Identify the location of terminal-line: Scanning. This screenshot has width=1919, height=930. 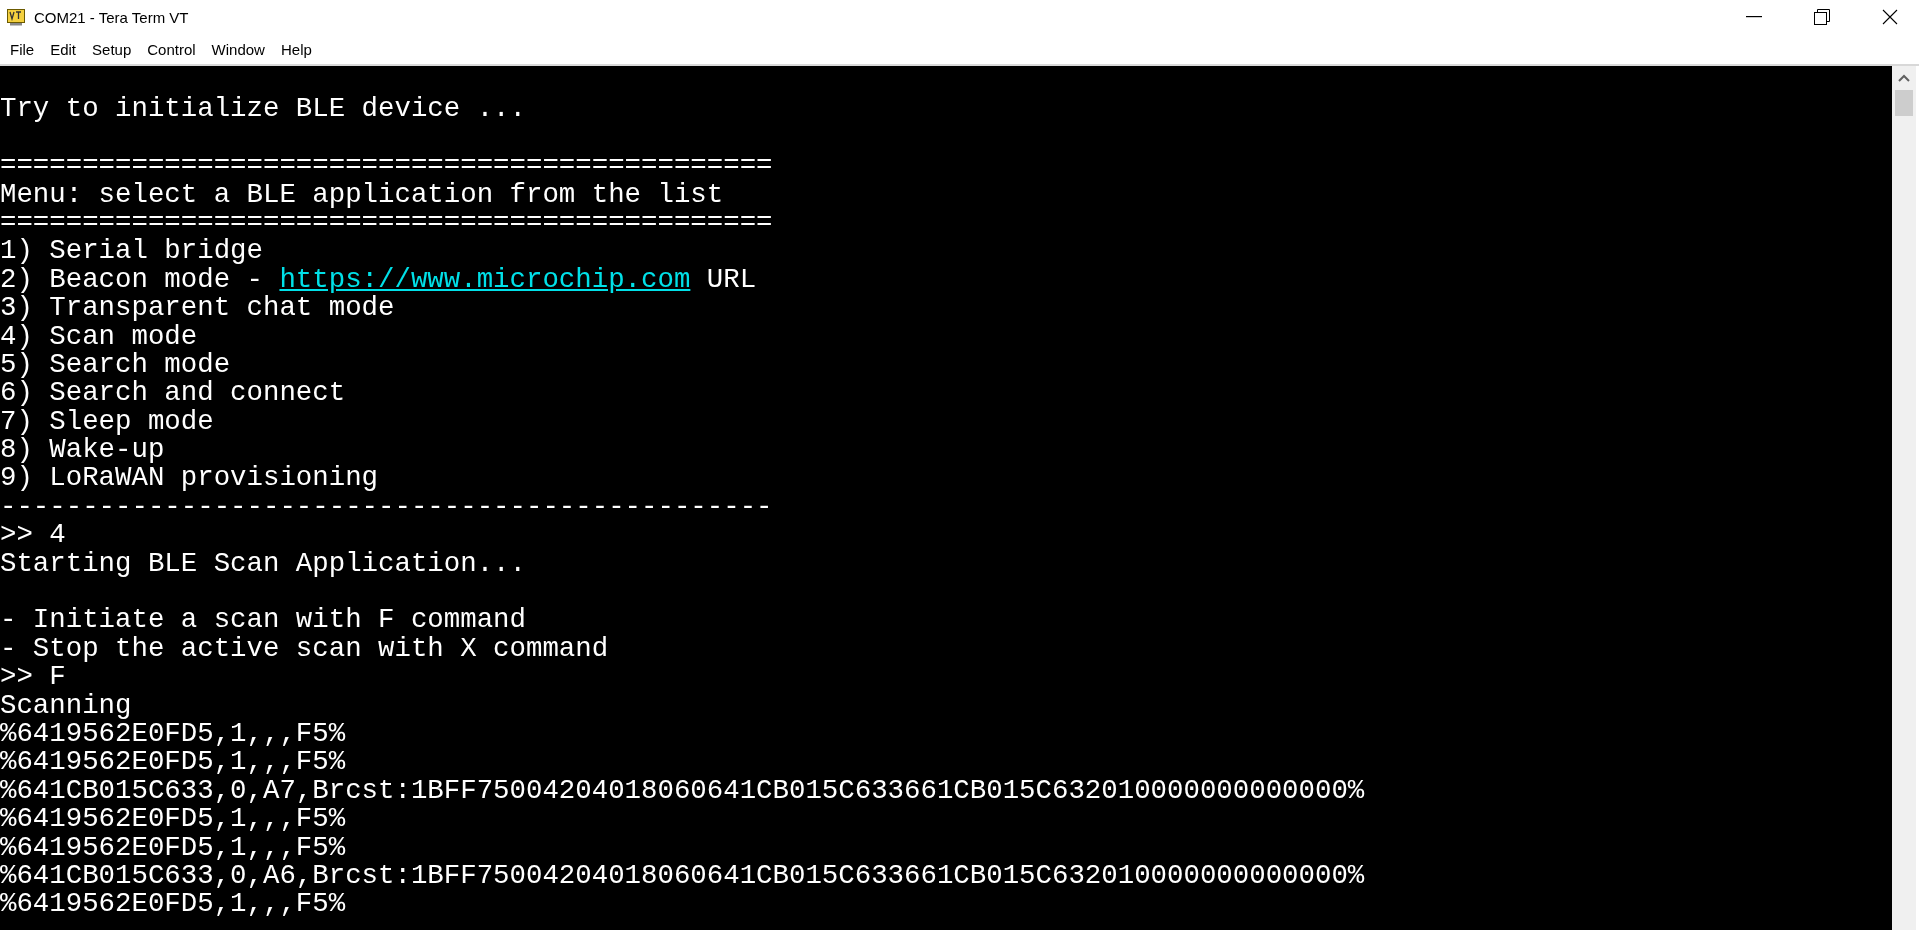
(66, 705).